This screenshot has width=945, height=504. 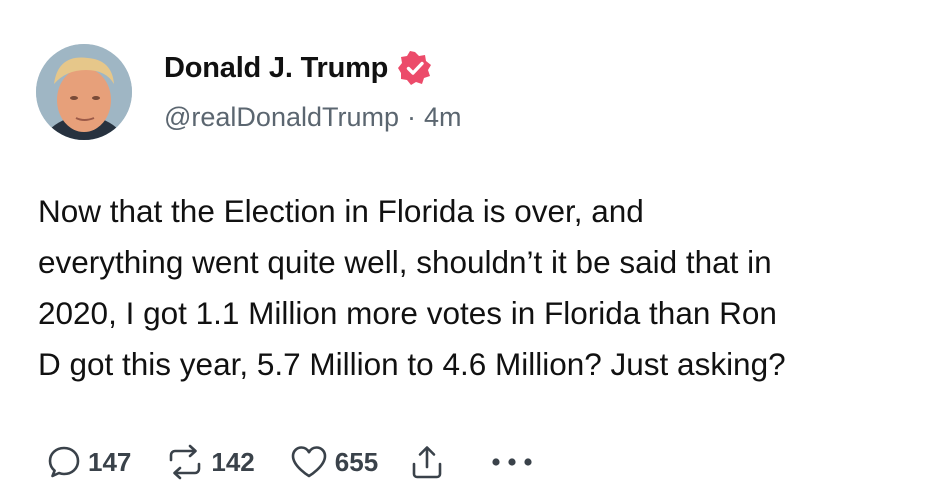 I want to click on repost-count: 142, so click(x=233, y=461).